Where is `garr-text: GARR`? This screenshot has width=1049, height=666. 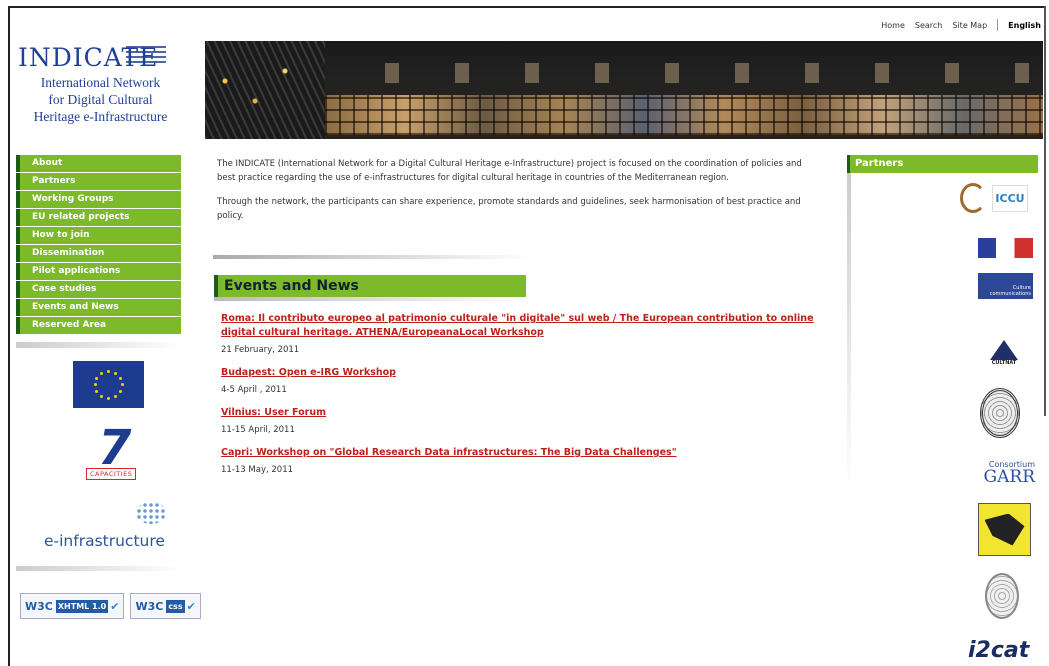
garr-text: GARR is located at coordinates (1009, 477).